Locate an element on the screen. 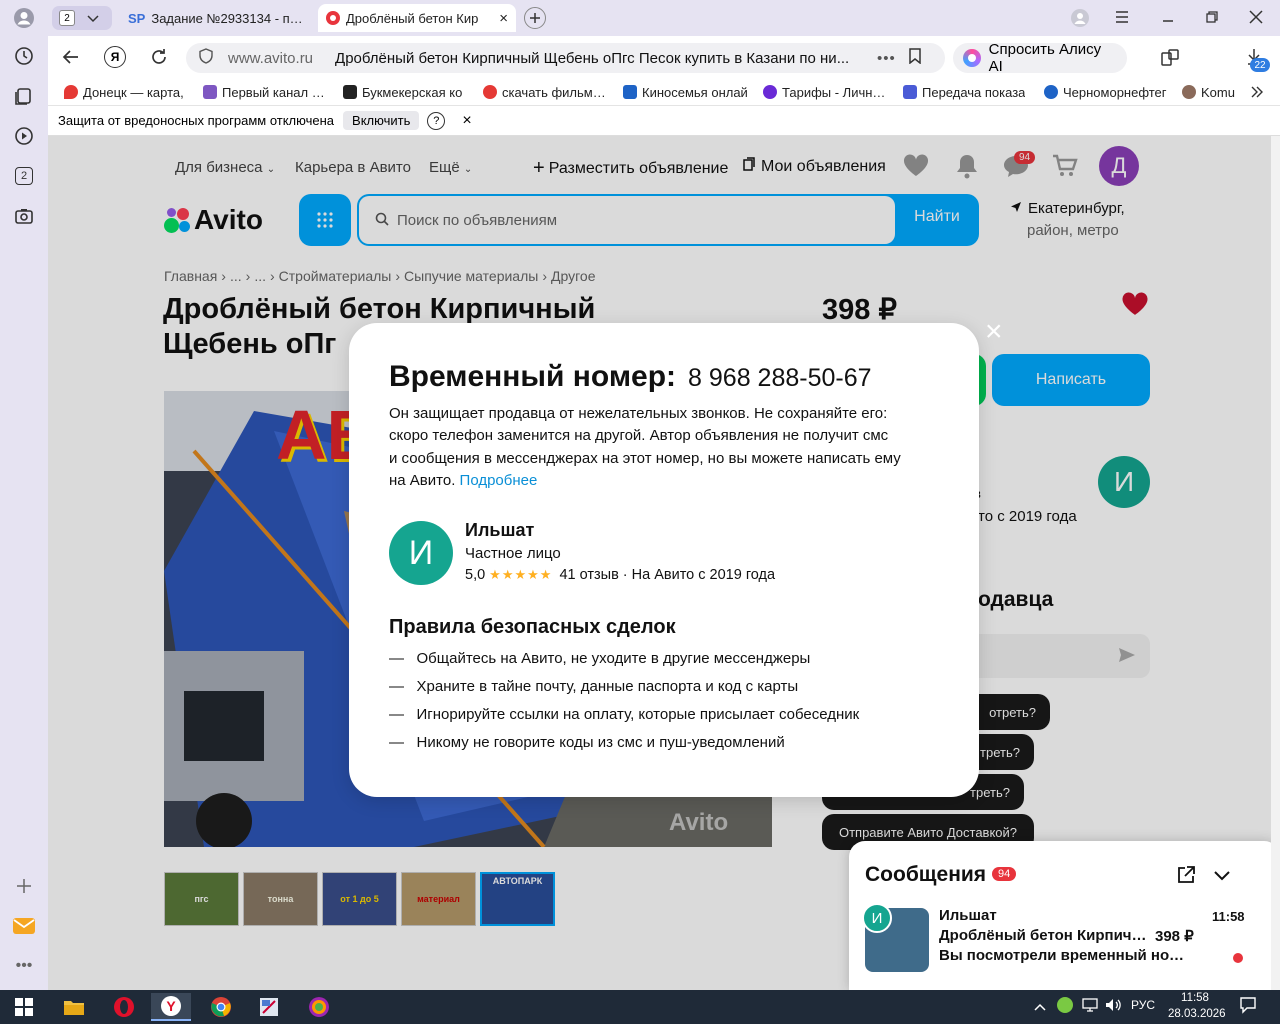 The image size is (1280, 1024). yandex-home-icon: Я is located at coordinates (115, 57).